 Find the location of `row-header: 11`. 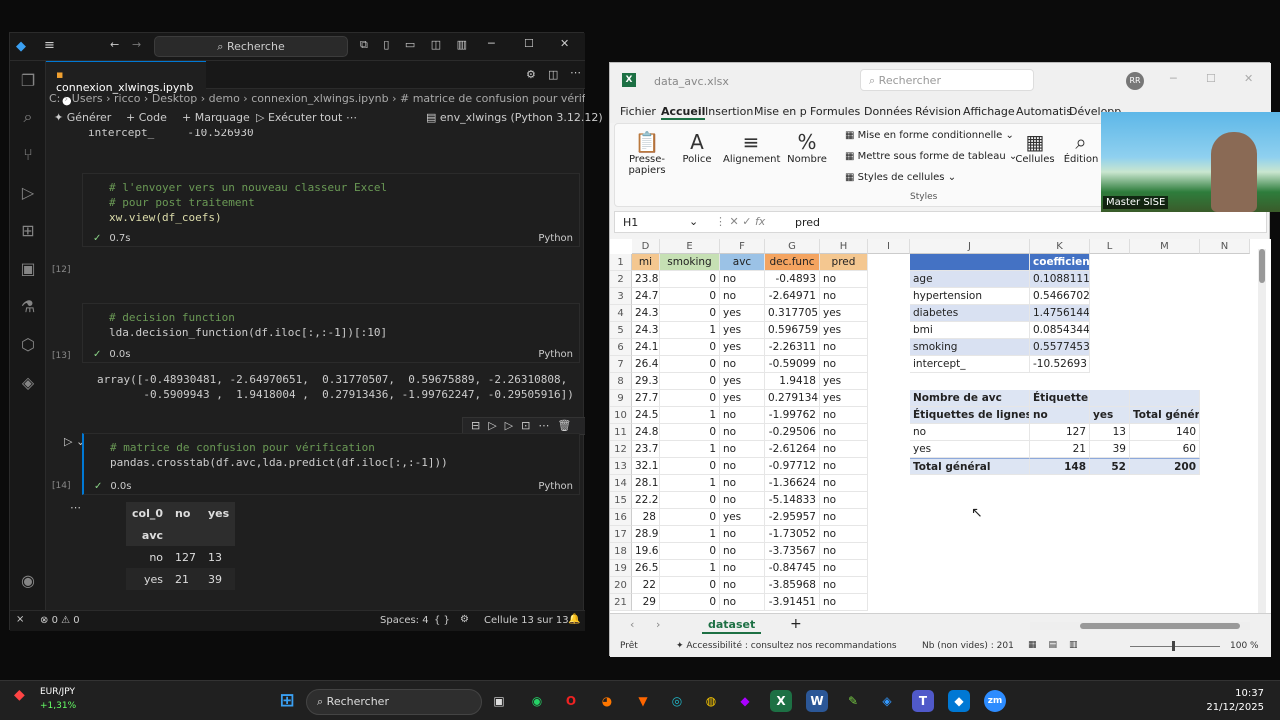

row-header: 11 is located at coordinates (621, 432).